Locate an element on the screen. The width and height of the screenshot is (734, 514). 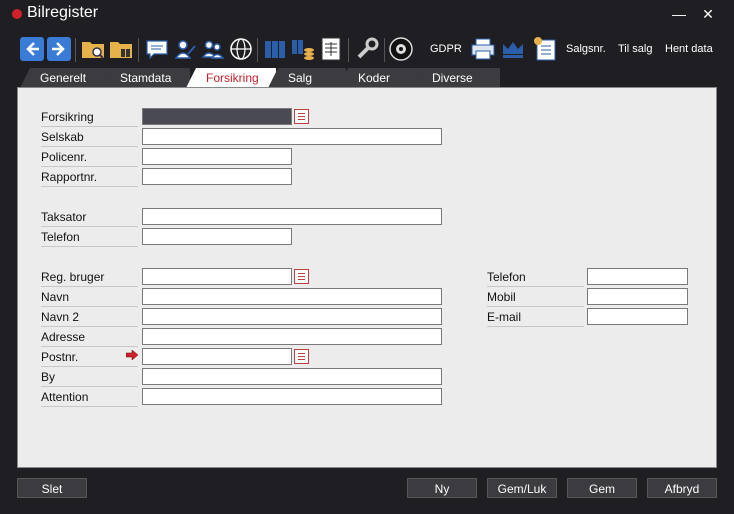
spreadsheet-icon is located at coordinates (331, 49).